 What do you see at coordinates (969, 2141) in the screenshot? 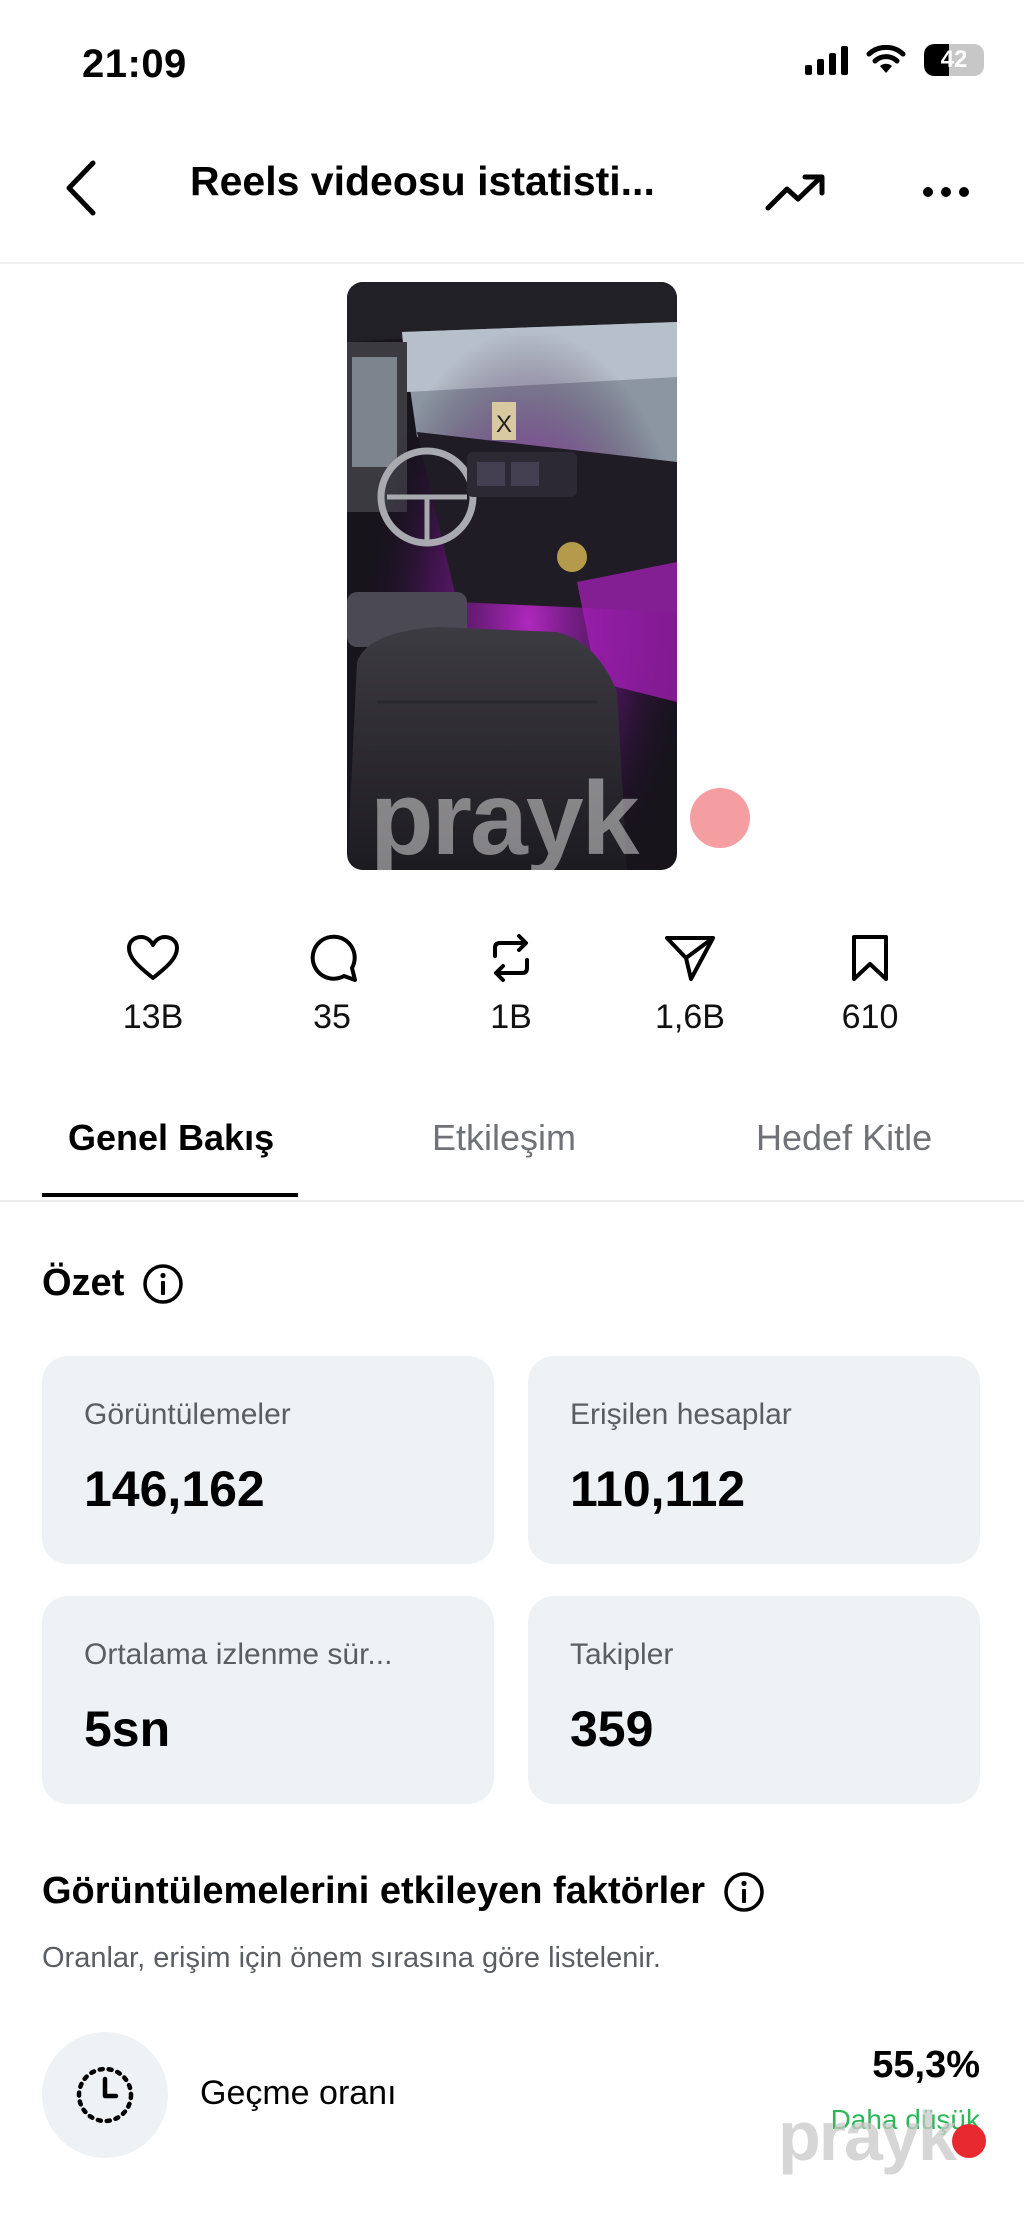
I see `watermark-dot-corner` at bounding box center [969, 2141].